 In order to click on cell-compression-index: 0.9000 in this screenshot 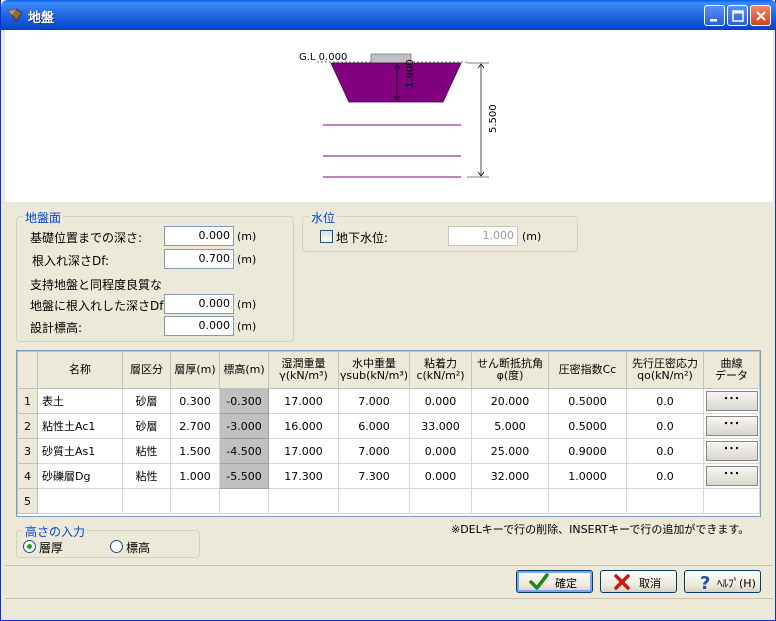, I will do `click(587, 451)`.